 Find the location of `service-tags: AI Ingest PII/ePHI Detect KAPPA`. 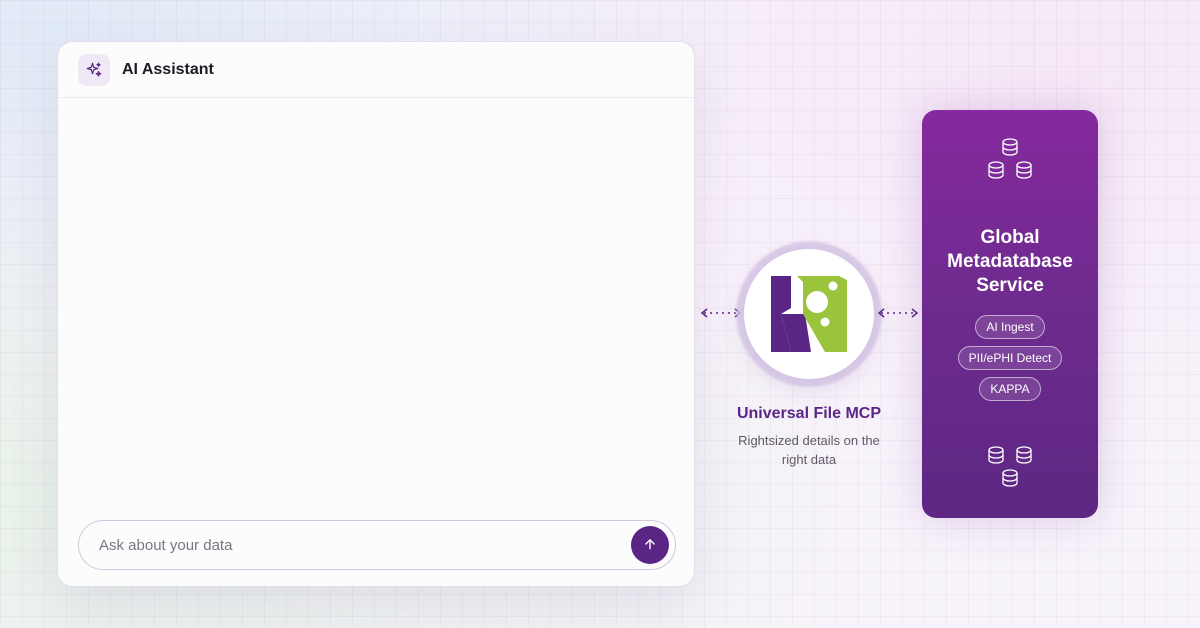

service-tags: AI Ingest PII/ePHI Detect KAPPA is located at coordinates (1010, 361).